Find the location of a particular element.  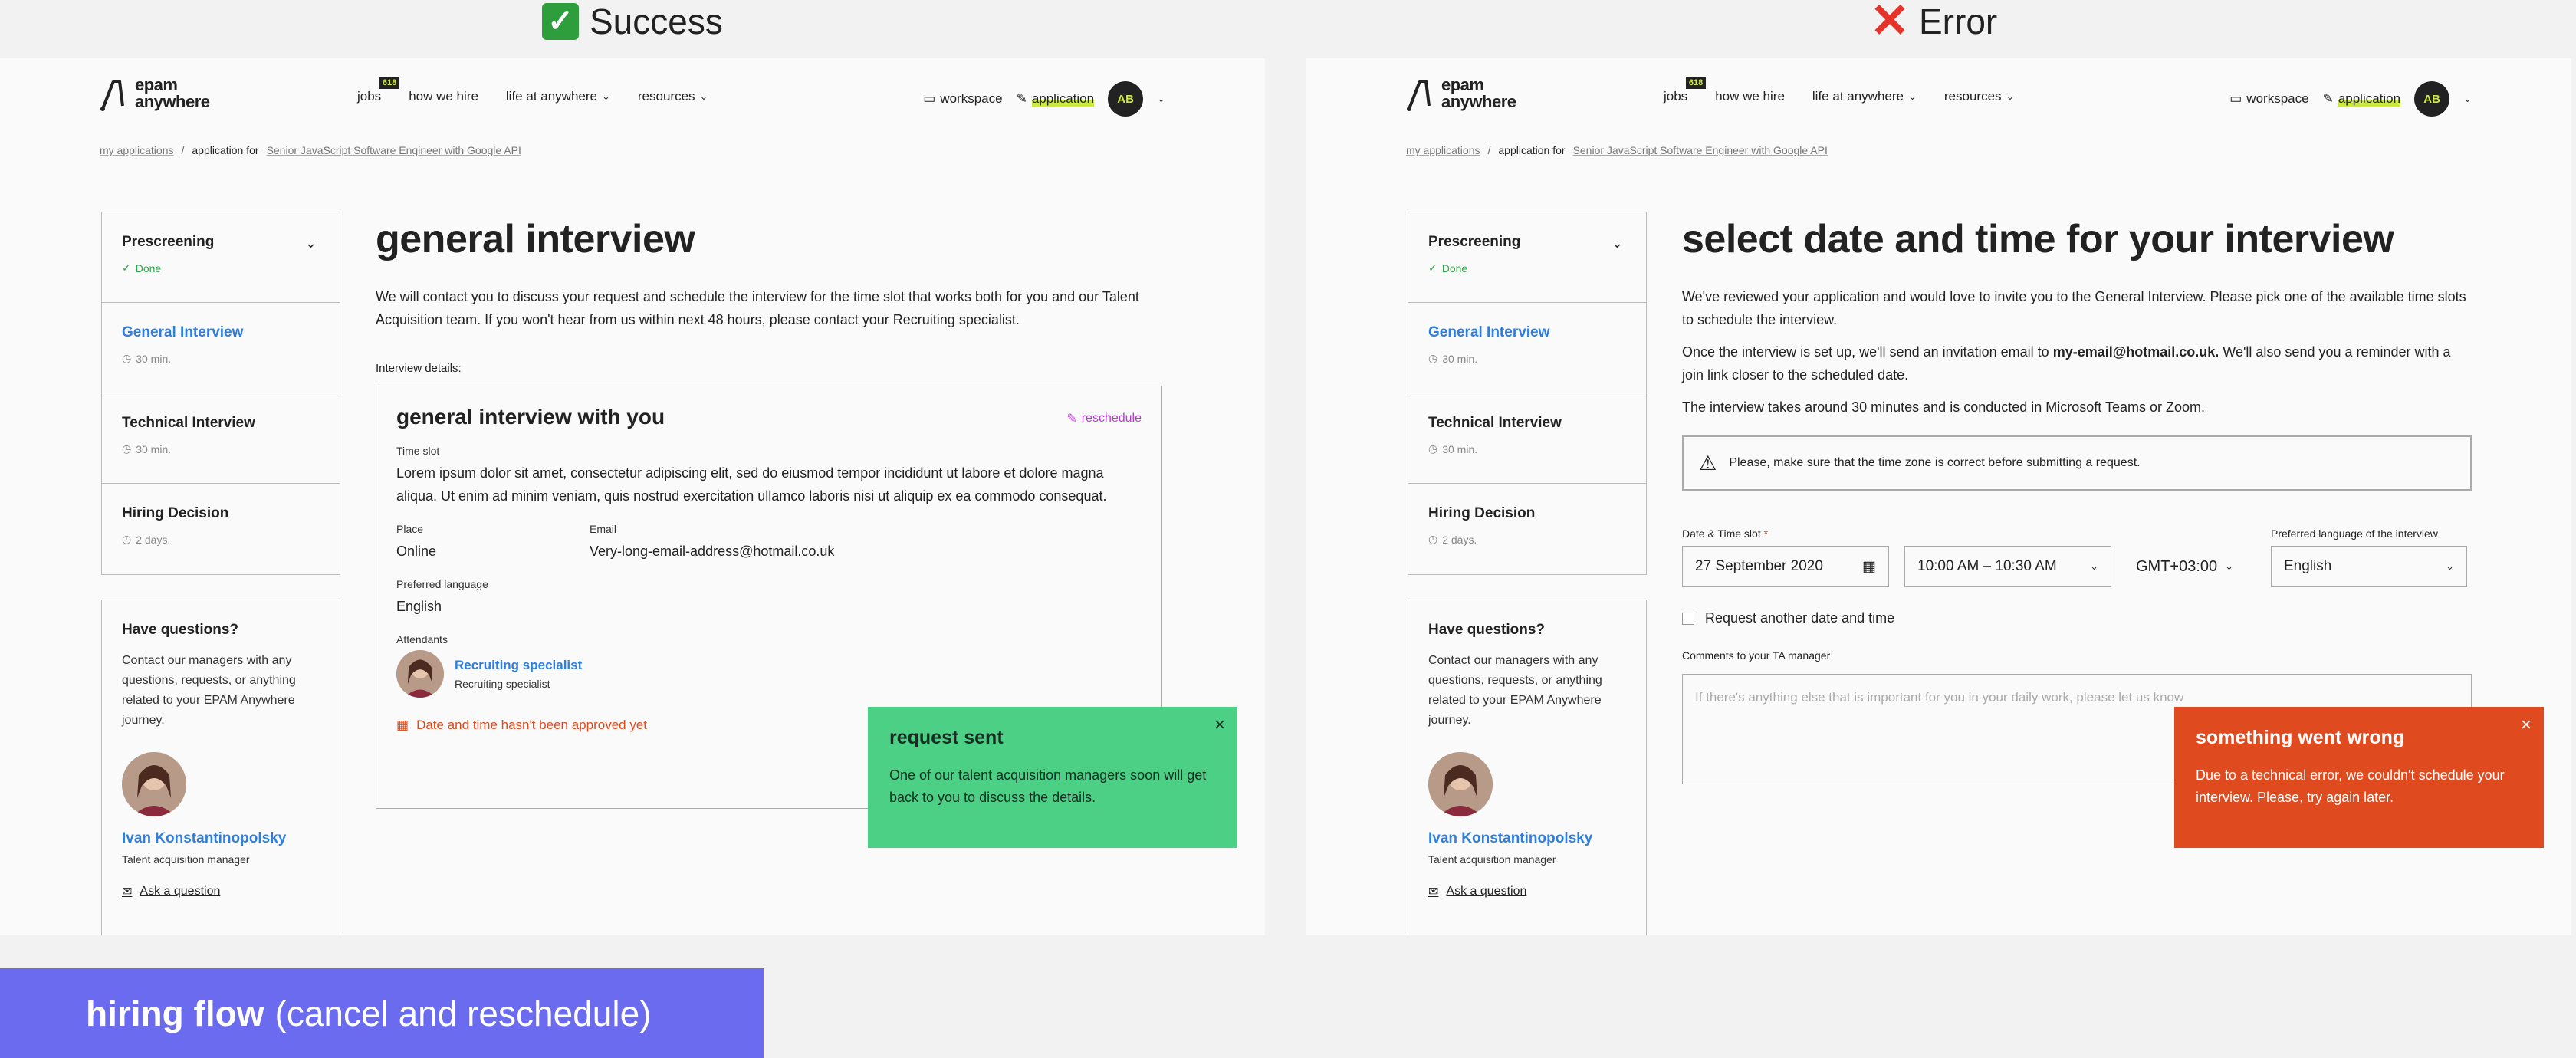

time-slot-select: 10:00 AM – 10:30 AM ⌄ is located at coordinates (2008, 566).